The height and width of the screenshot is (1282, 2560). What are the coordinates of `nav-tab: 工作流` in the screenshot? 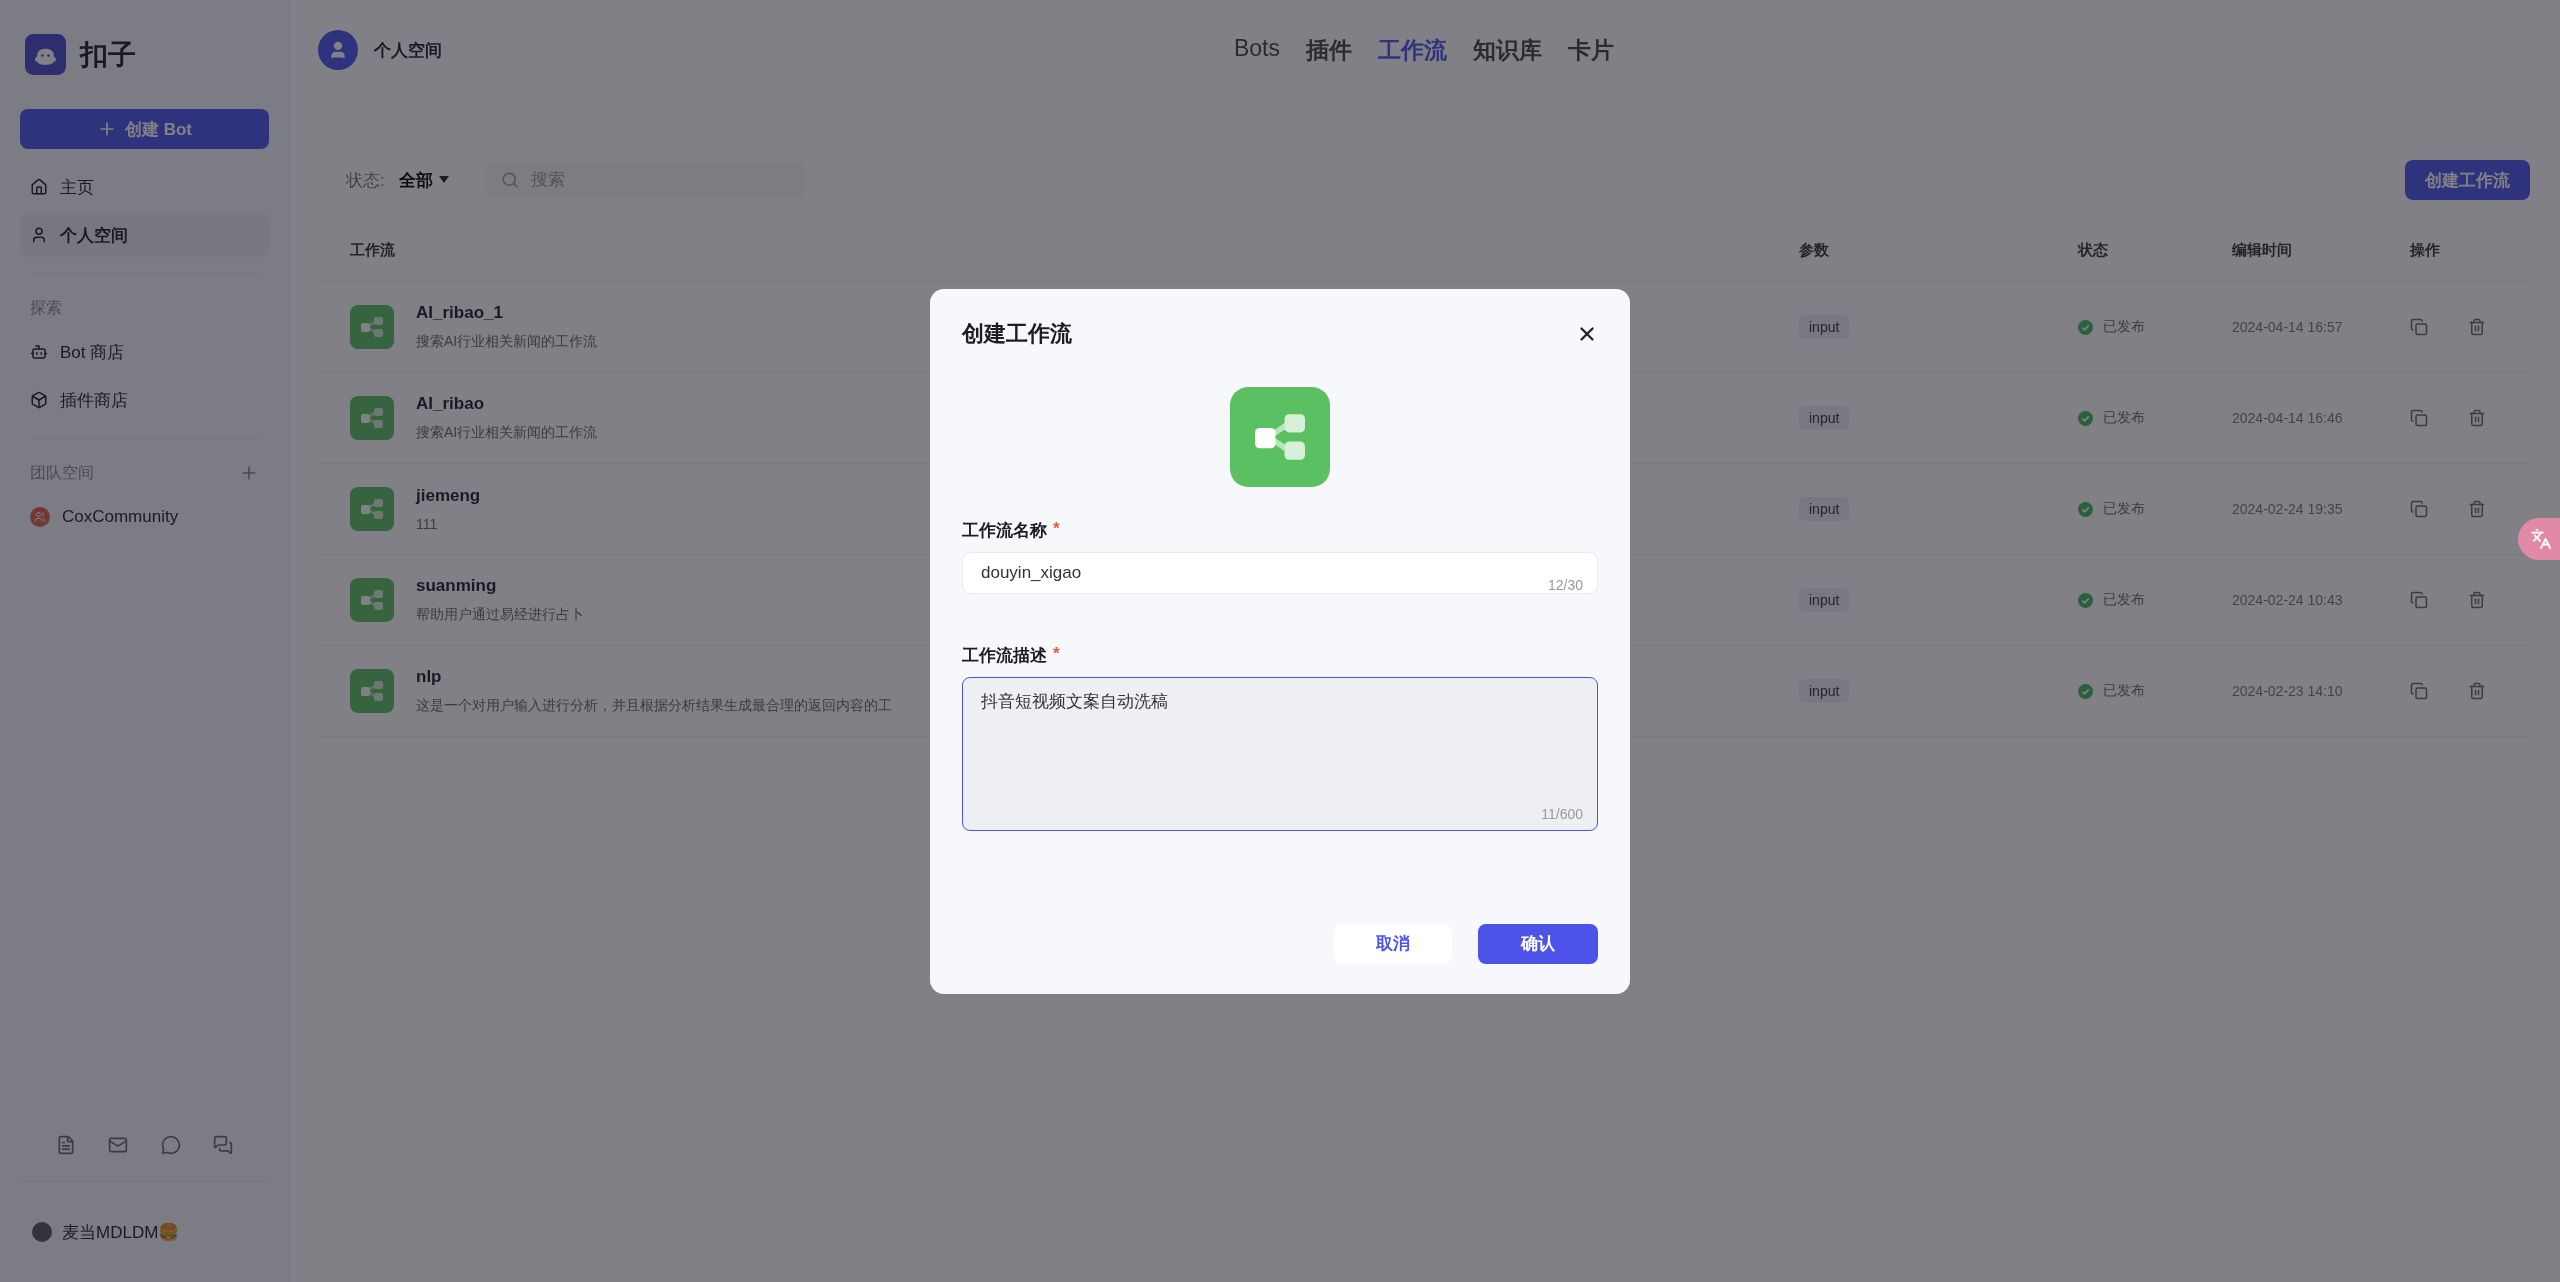 It's located at (1412, 50).